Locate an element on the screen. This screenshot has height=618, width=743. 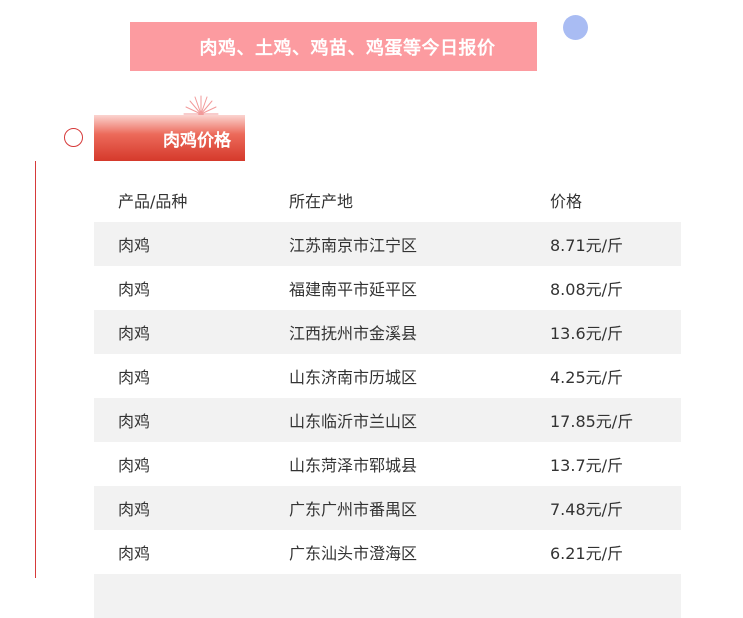
cell-price: 6.21元/斤 is located at coordinates (587, 553).